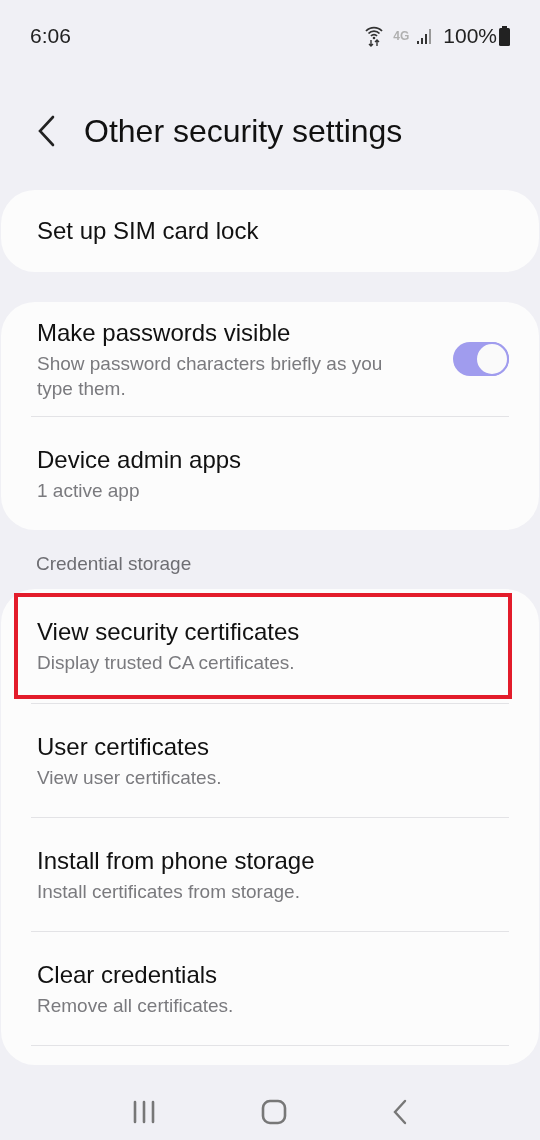 This screenshot has height=1140, width=540. I want to click on setting-title: Device admin apps, so click(263, 460).